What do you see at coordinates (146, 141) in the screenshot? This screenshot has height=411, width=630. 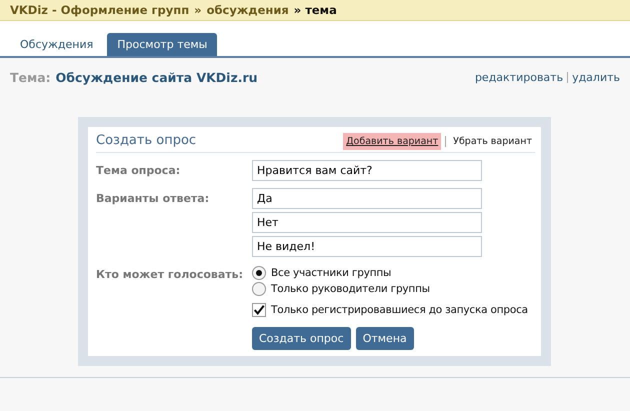 I see `dialog-title: Создать опрос` at bounding box center [146, 141].